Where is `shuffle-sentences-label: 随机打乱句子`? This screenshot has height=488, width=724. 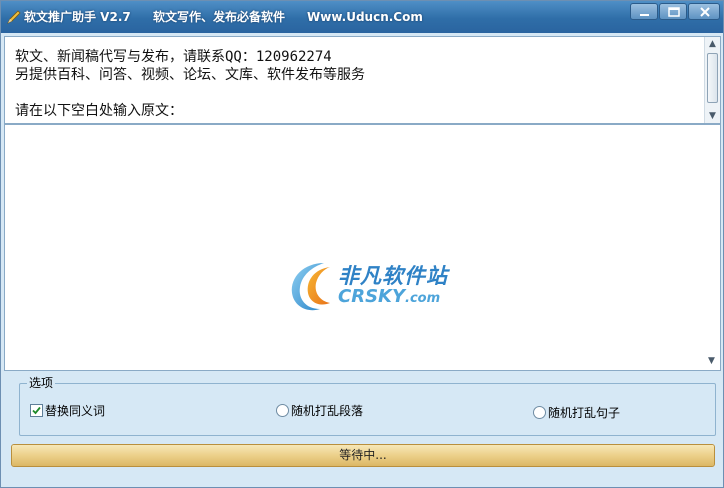 shuffle-sentences-label: 随机打乱句子 is located at coordinates (584, 413).